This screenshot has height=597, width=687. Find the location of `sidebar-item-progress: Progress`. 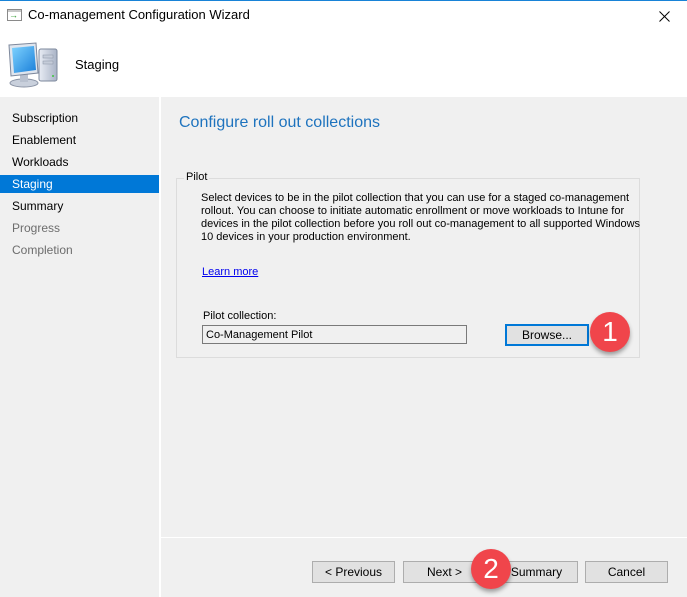

sidebar-item-progress: Progress is located at coordinates (36, 228).